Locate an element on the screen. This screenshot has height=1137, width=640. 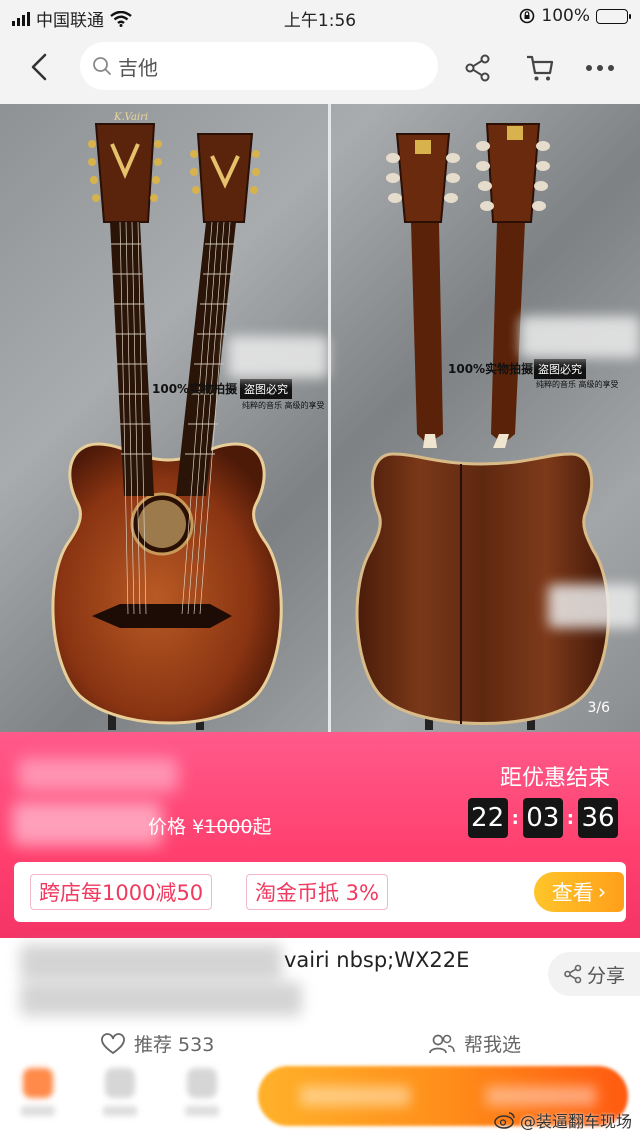
title-blurred-line1 is located at coordinates (151, 962).